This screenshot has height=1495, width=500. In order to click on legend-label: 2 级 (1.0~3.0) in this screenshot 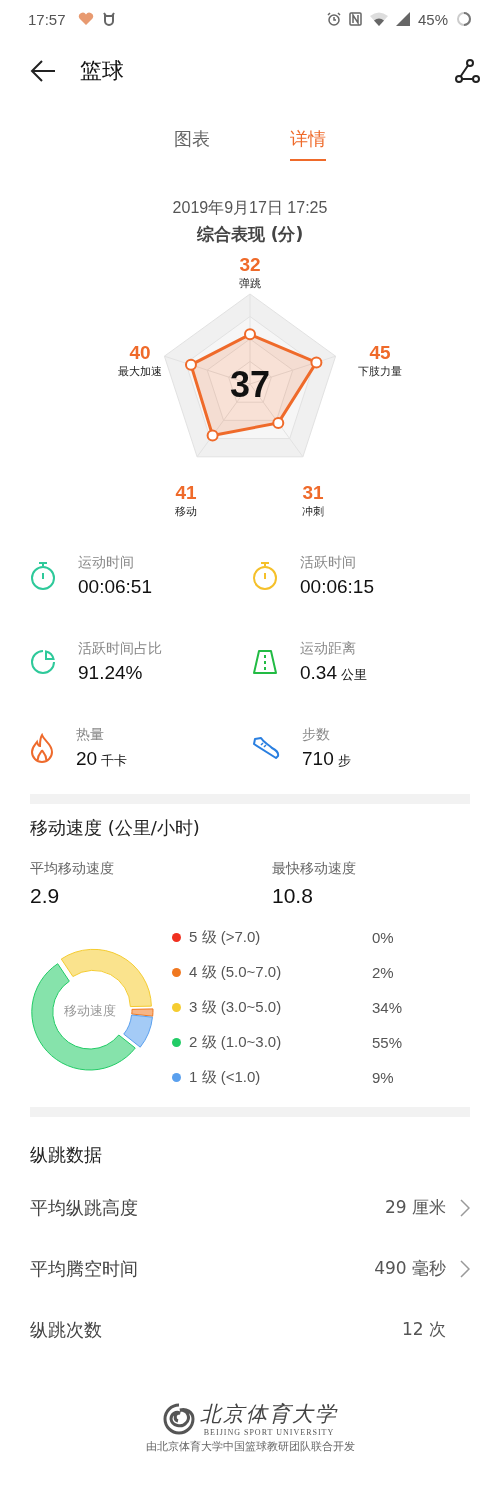, I will do `click(236, 1042)`.